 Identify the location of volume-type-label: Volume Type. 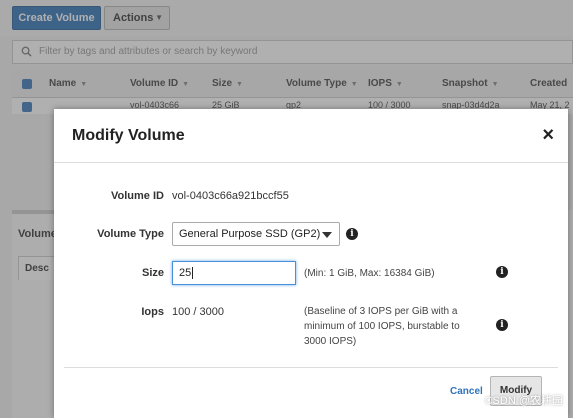
(130, 234).